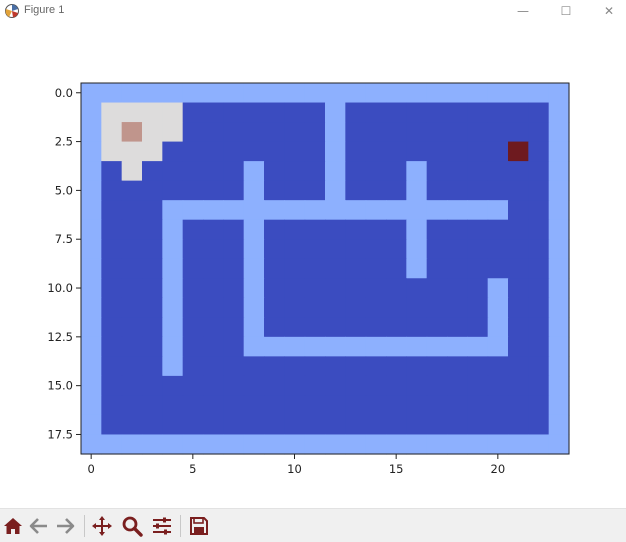 The image size is (626, 542). What do you see at coordinates (162, 526) in the screenshot?
I see `configure-subplots-button` at bounding box center [162, 526].